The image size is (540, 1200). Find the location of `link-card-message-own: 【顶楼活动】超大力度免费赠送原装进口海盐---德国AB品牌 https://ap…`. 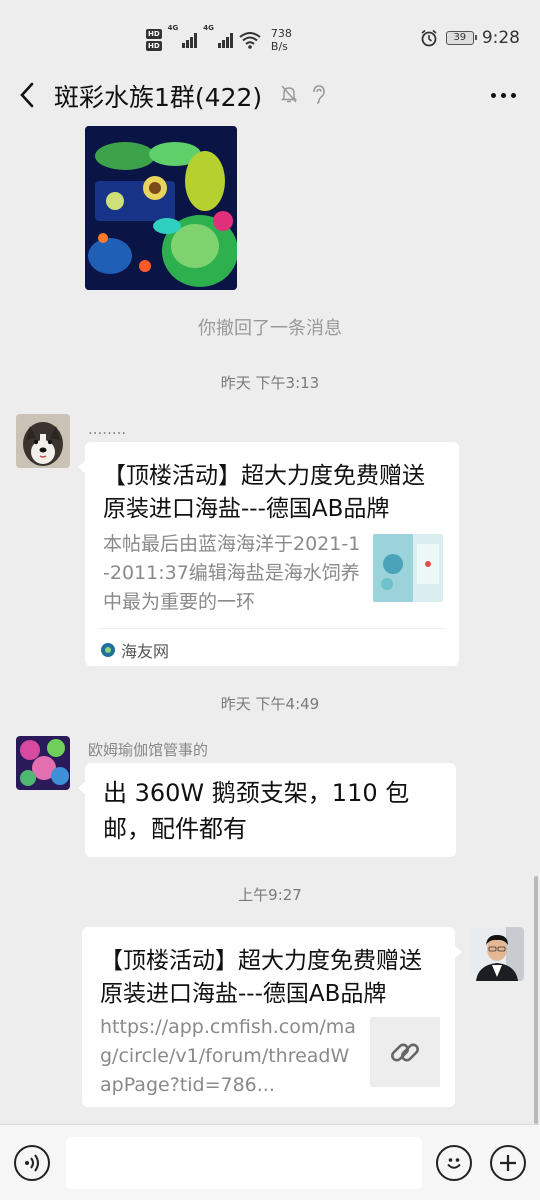

link-card-message-own: 【顶楼活动】超大力度免费赠送原装进口海盐---德国AB品牌 https://ap… is located at coordinates (272, 1017).